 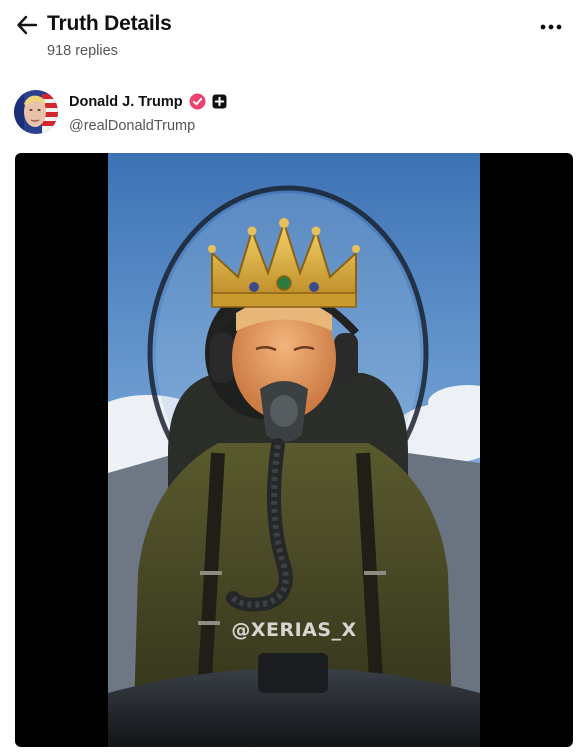 What do you see at coordinates (294, 36) in the screenshot?
I see `page-header: Truth Details 918 replies` at bounding box center [294, 36].